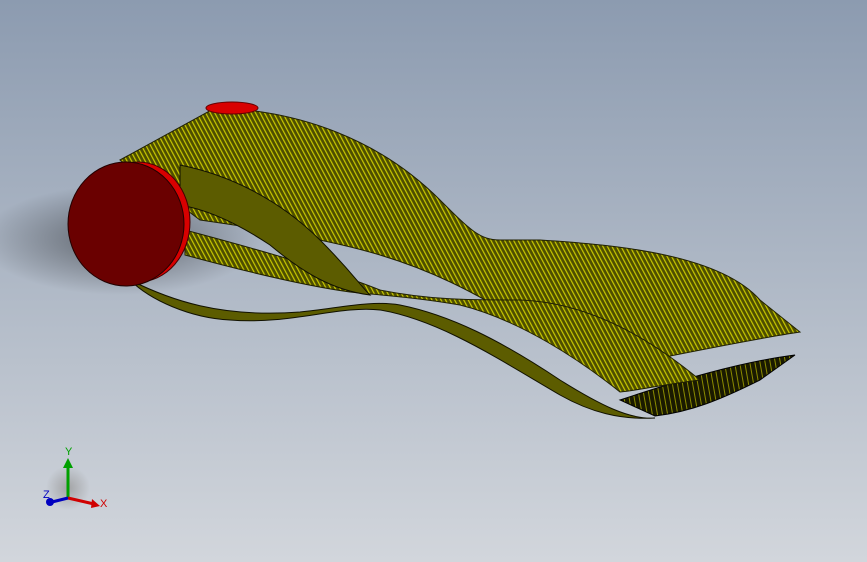 The height and width of the screenshot is (562, 867). Describe the element at coordinates (104, 504) in the screenshot. I see `x-axis-label: X` at that location.